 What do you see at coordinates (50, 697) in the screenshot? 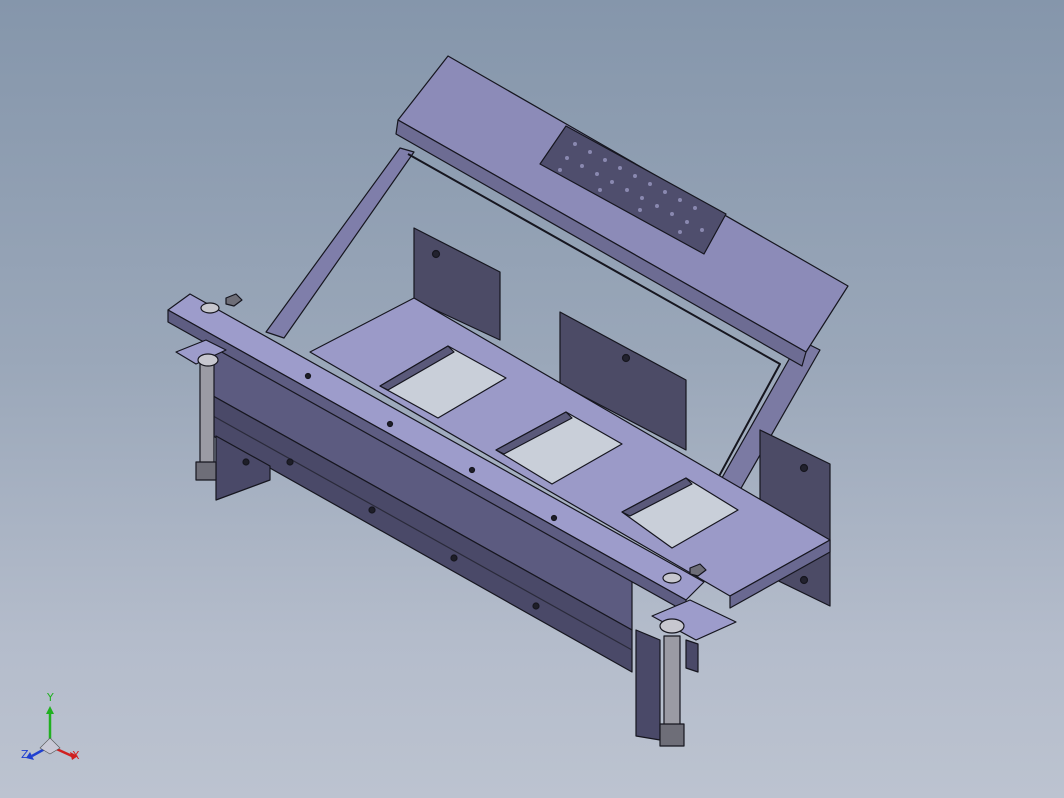
I see `triad-y-label: Y` at bounding box center [50, 697].